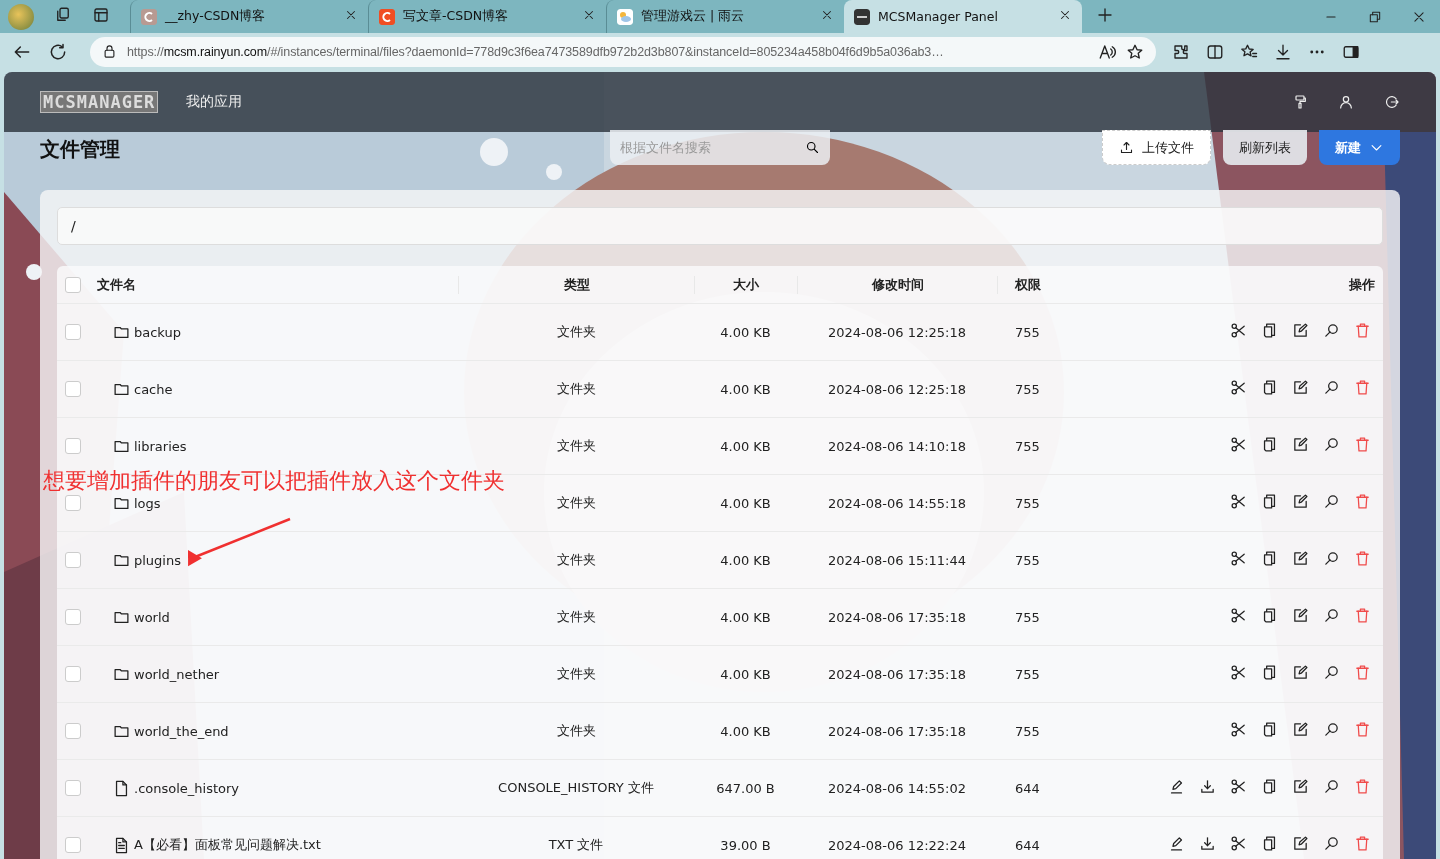 The image size is (1440, 859). I want to click on nav-link: 我的应用, so click(214, 102).